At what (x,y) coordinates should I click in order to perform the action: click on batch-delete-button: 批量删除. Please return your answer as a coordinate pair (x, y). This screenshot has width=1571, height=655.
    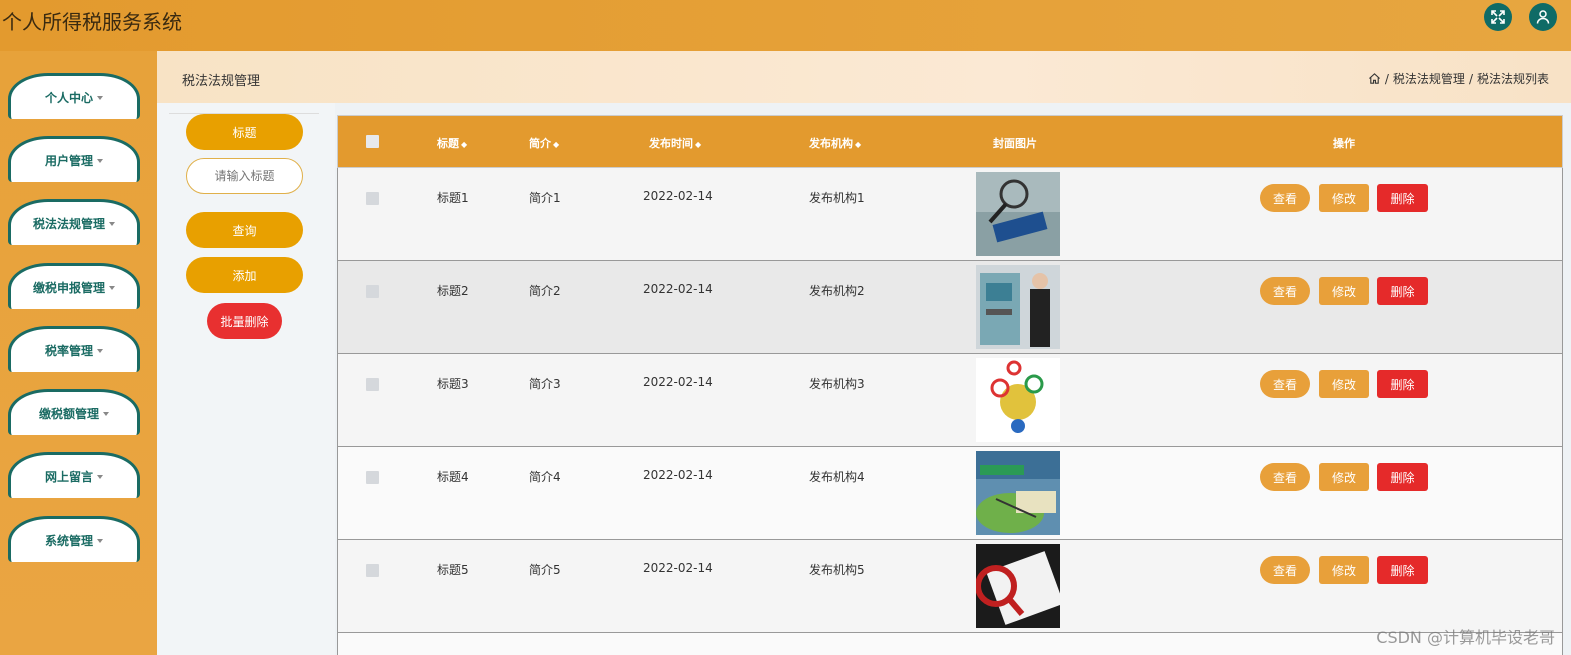
    Looking at the image, I should click on (244, 321).